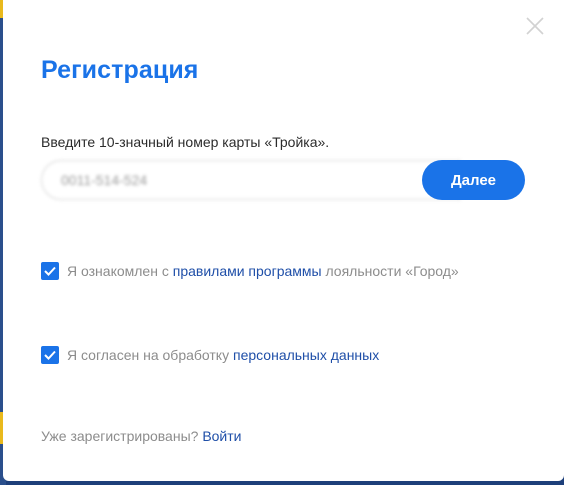  I want to click on login-link: Войти, so click(221, 436).